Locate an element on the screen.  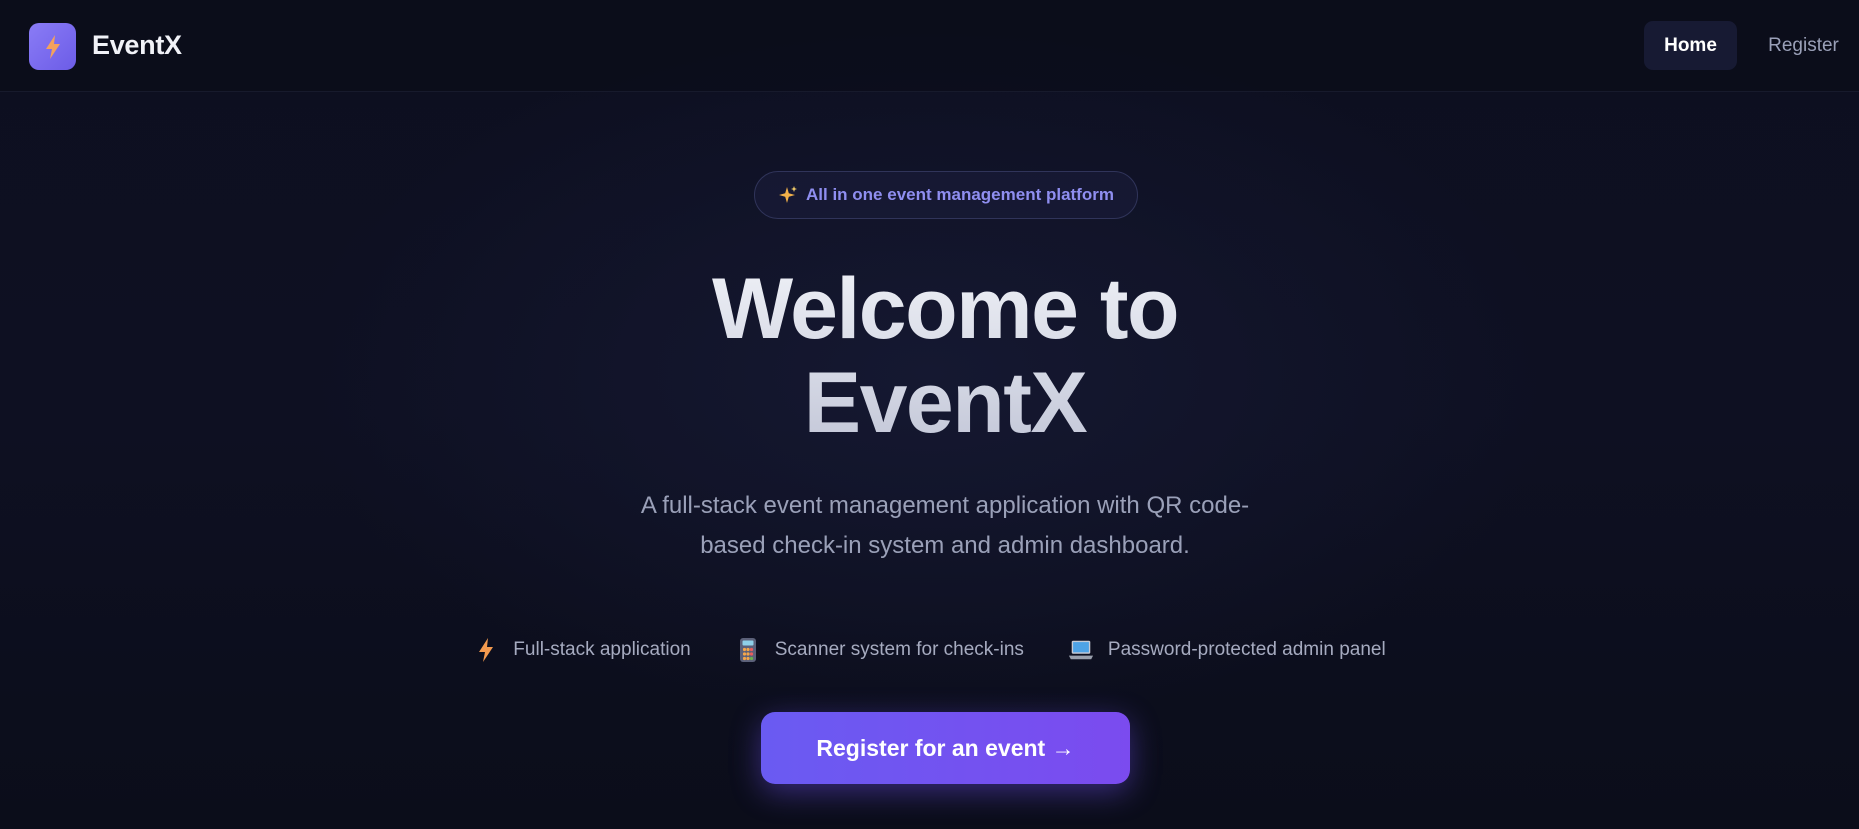
brand-name: EventX is located at coordinates (137, 45).